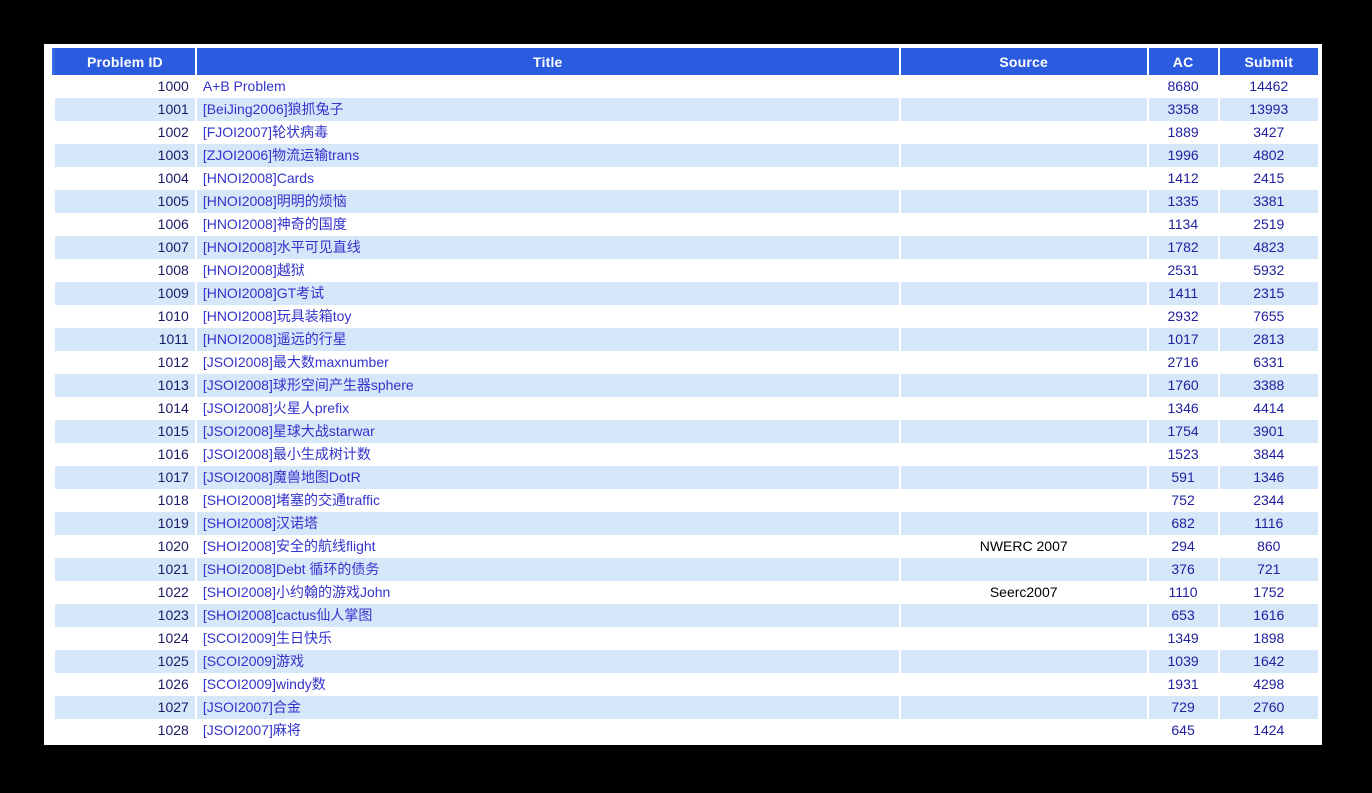 The width and height of the screenshot is (1372, 793). I want to click on cell-problem-id: 1019, so click(124, 523).